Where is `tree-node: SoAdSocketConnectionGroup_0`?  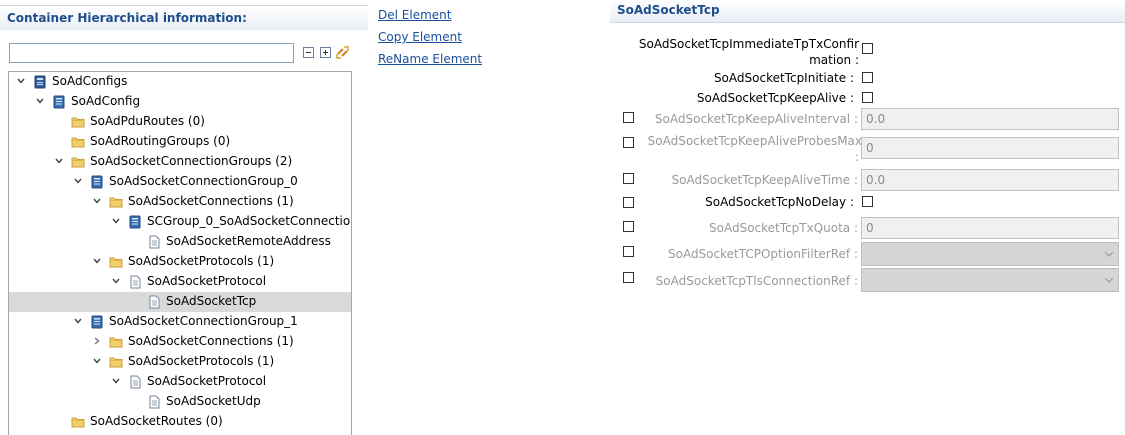
tree-node: SoAdSocketConnectionGroup_0 is located at coordinates (180, 182).